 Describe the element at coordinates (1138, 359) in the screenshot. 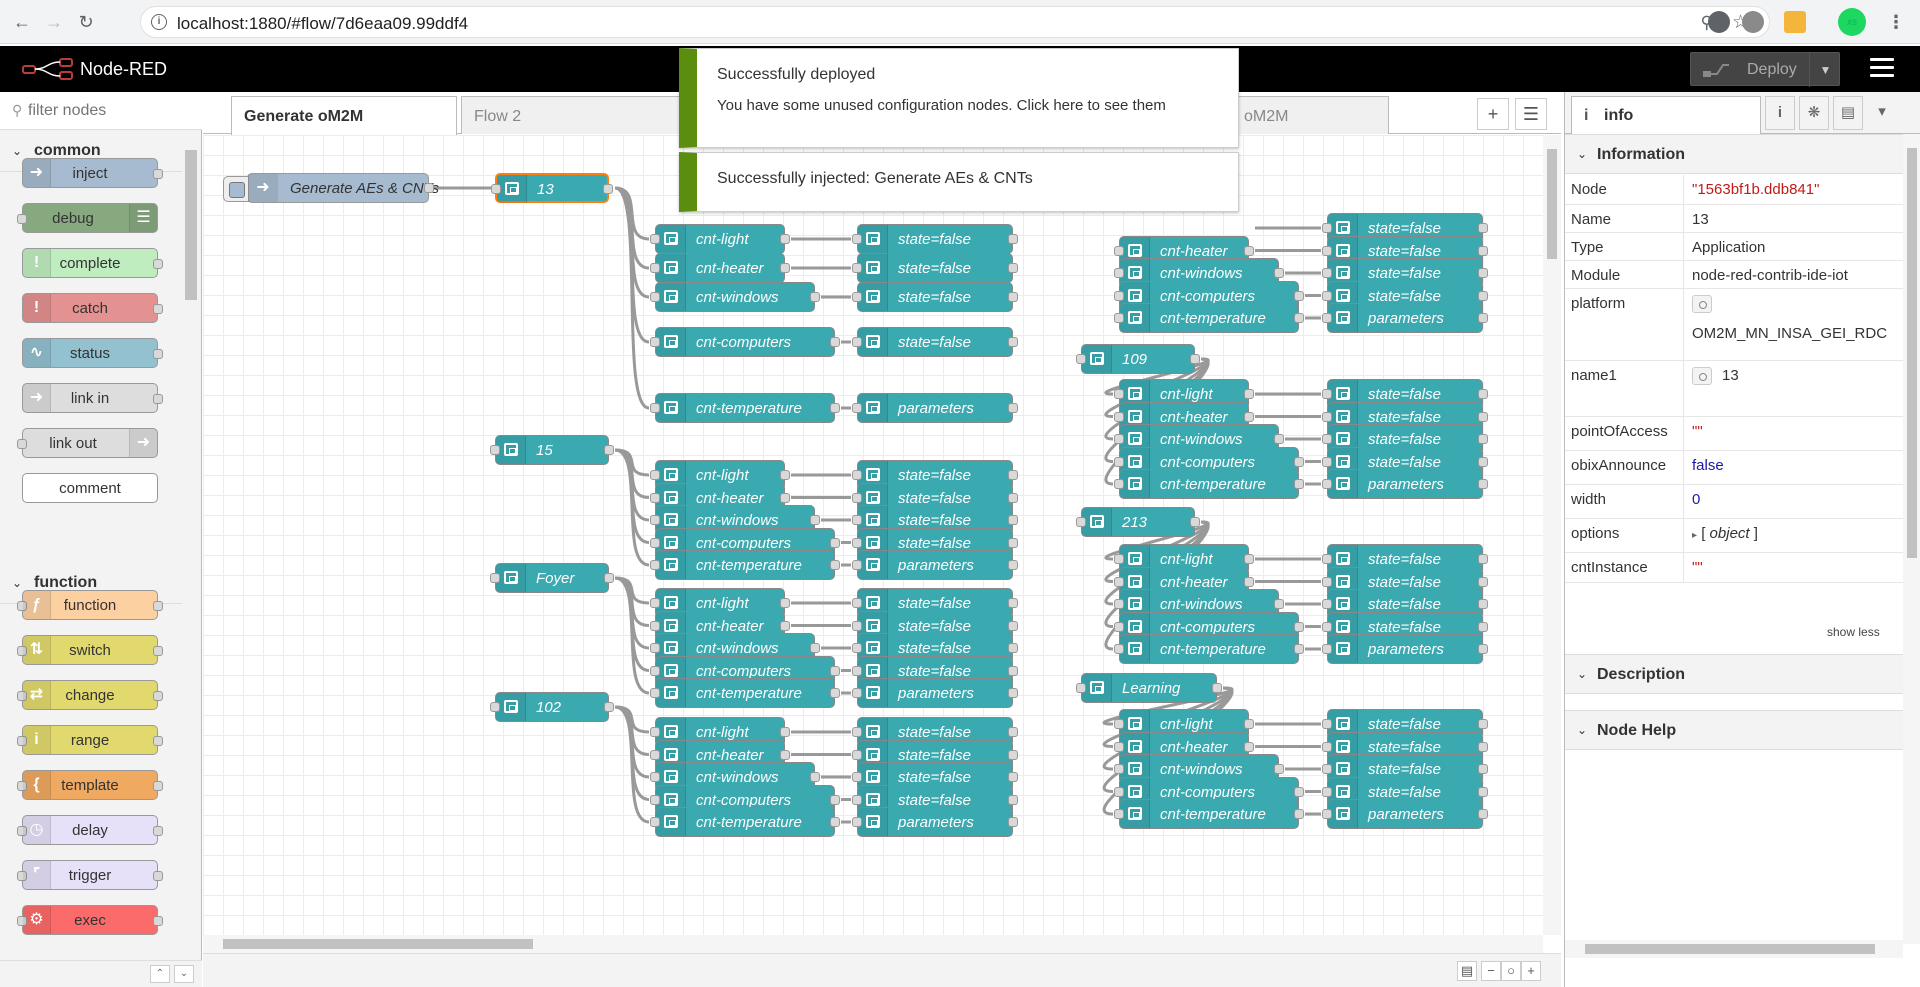

I see `application-node: 109` at that location.